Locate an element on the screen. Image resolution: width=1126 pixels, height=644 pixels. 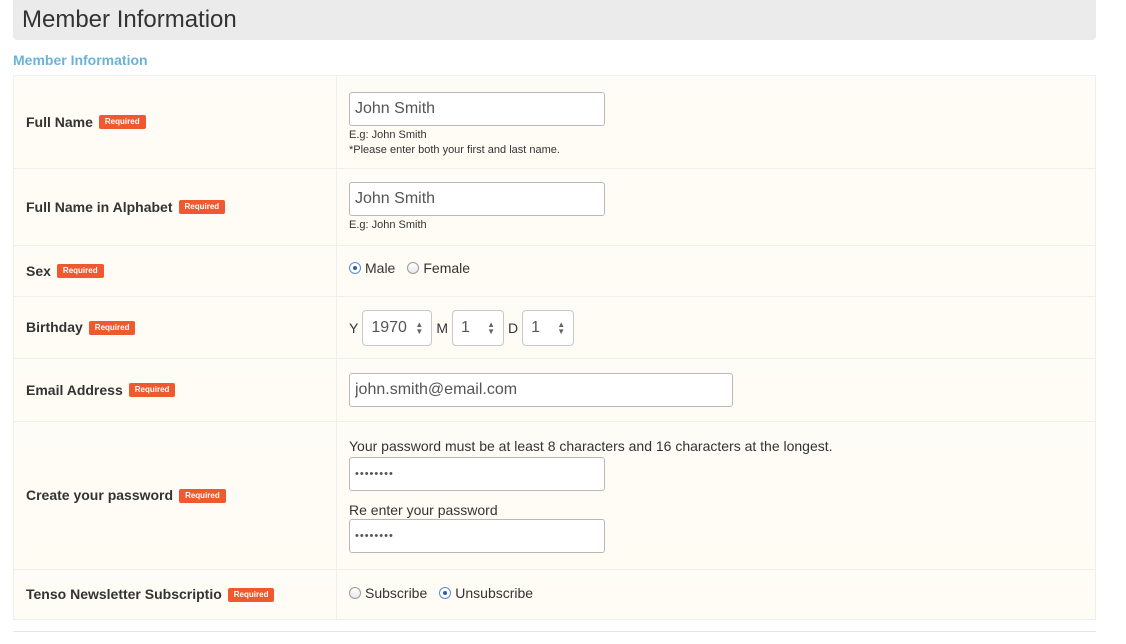
password-label-cell: Create your password Required is located at coordinates (175, 495).